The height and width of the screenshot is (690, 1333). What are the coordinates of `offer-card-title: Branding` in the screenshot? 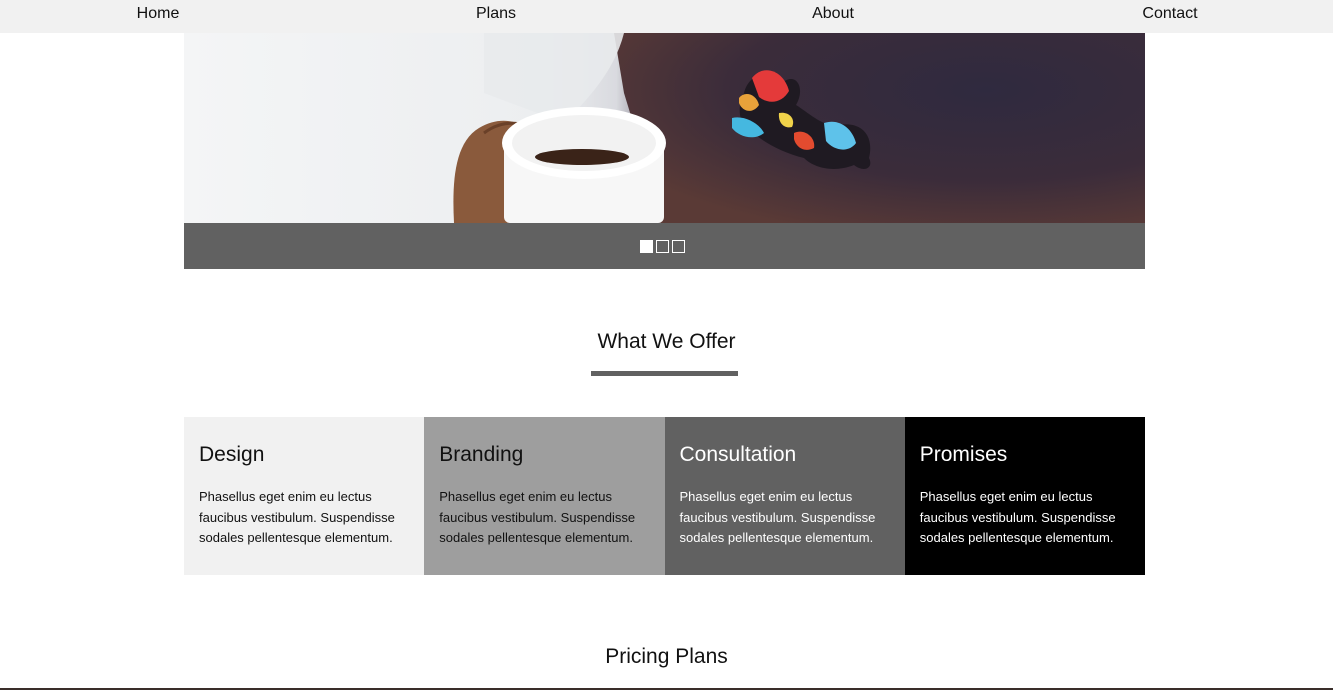 It's located at (481, 454).